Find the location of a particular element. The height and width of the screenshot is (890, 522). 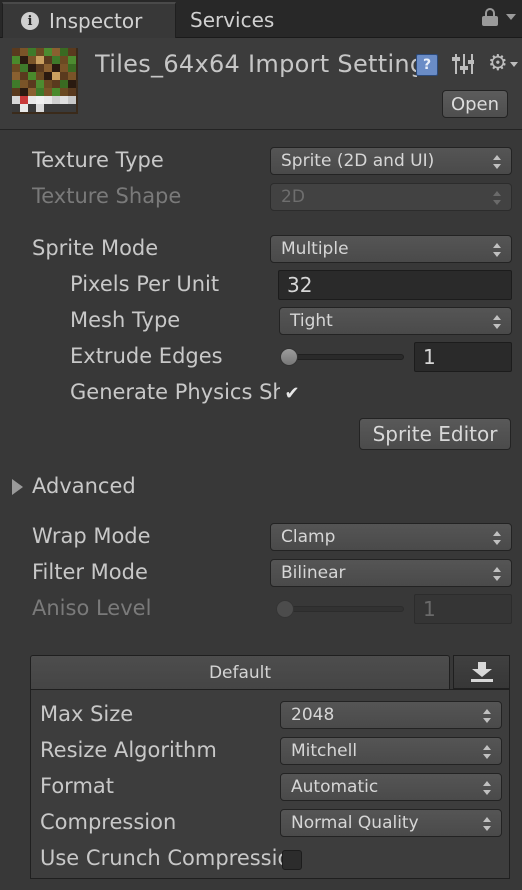

lock-icon is located at coordinates (490, 17).